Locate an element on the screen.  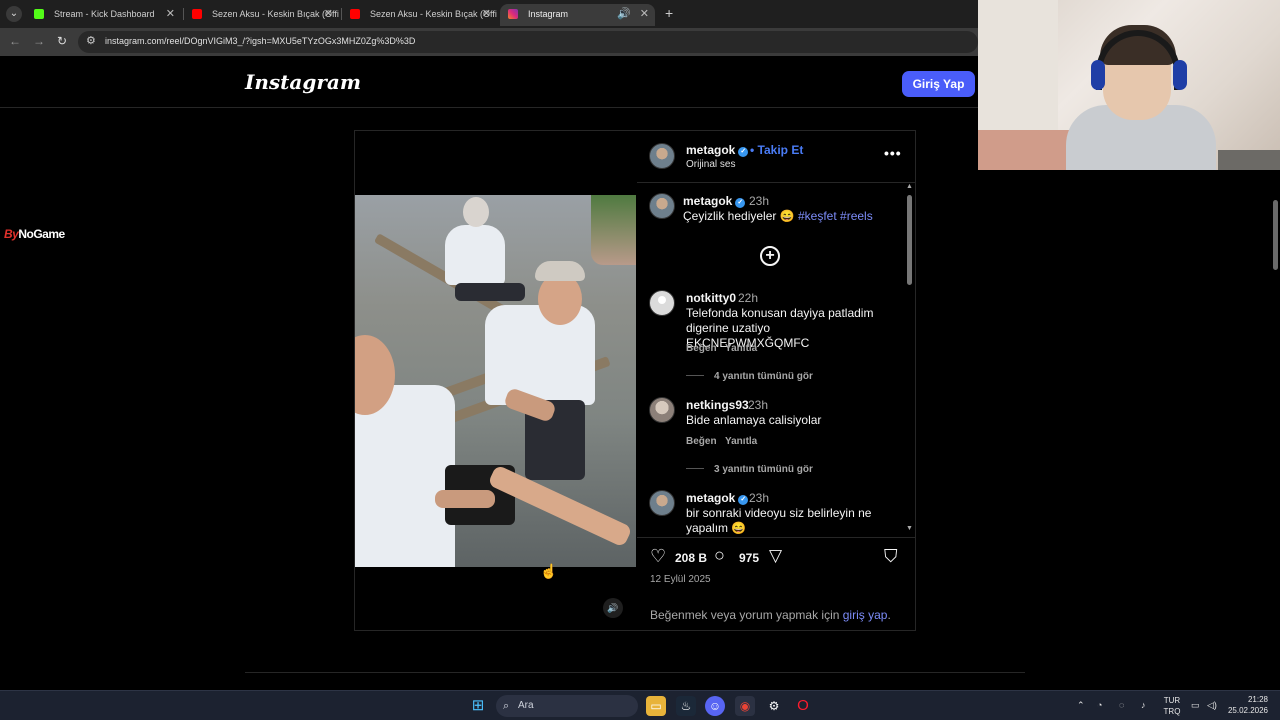
windows-start-icon: ⊞ is located at coordinates (478, 706).